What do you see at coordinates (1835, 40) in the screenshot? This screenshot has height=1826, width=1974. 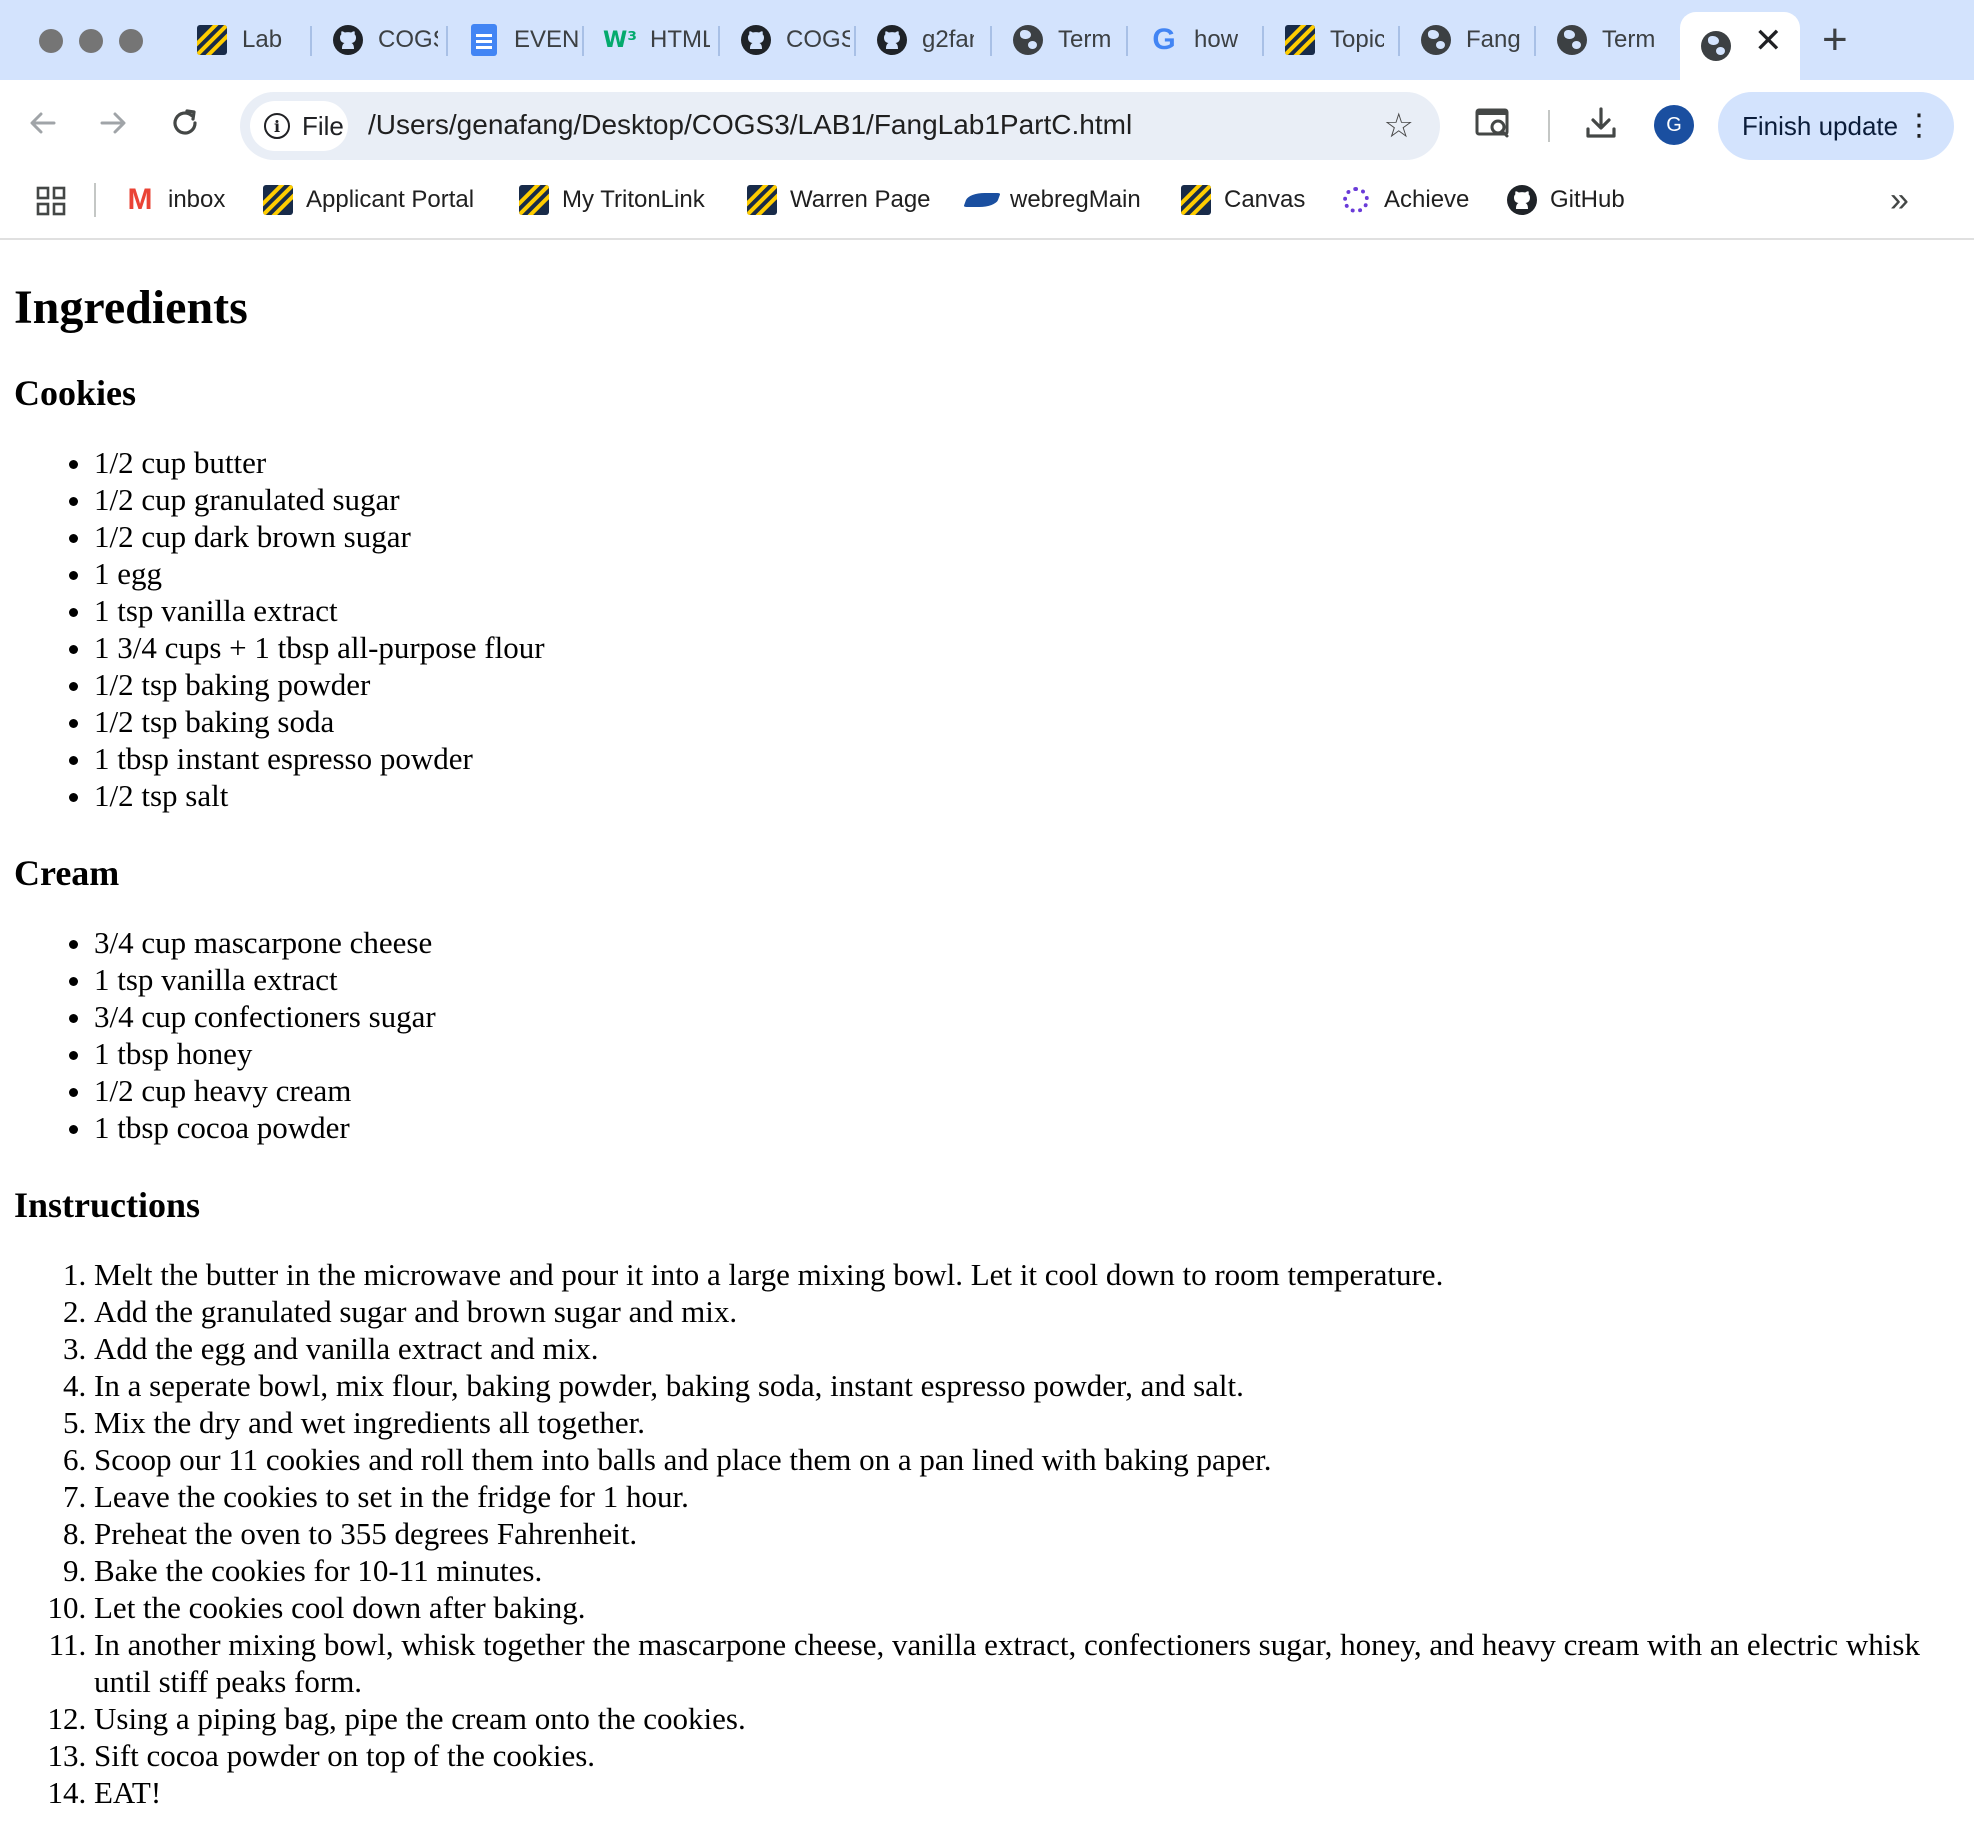 I see `new-tab-button: +` at bounding box center [1835, 40].